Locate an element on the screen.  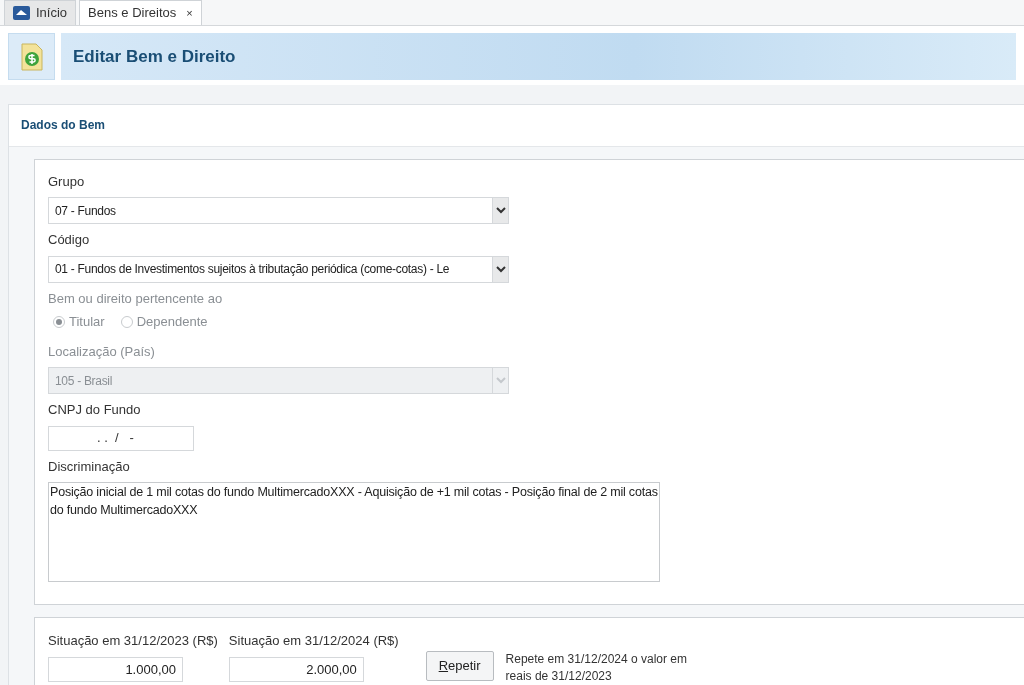
amount-input-field: 2.000,00 is located at coordinates (296, 669).